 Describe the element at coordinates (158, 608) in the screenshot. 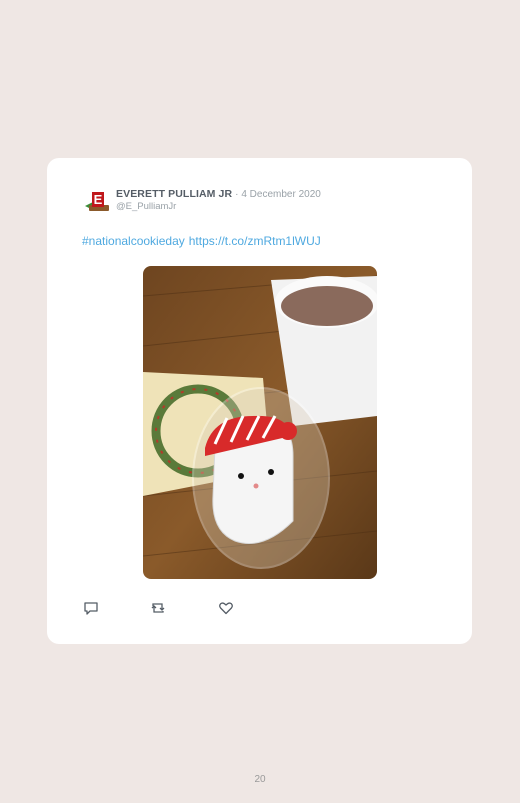

I see `retweet-icon` at that location.